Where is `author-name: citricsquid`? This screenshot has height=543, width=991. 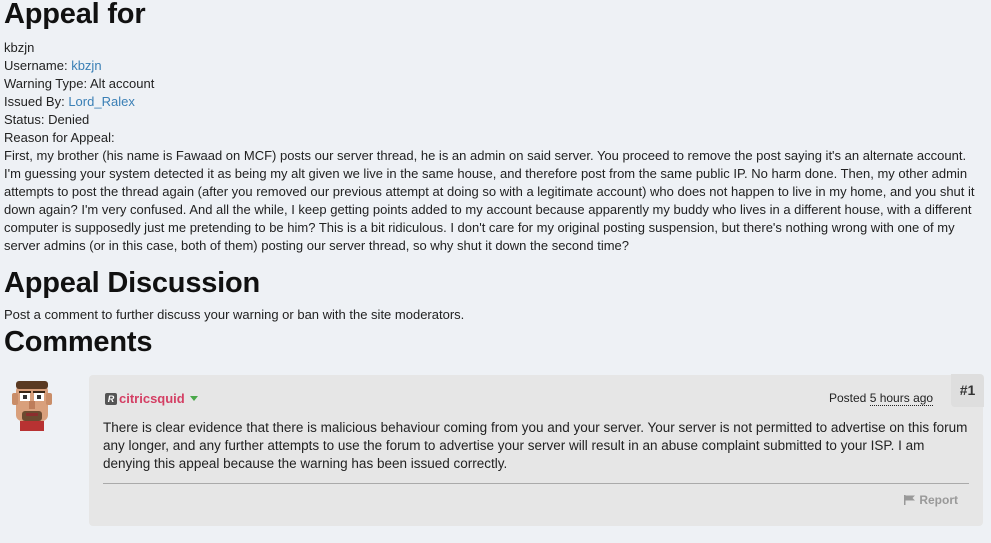 author-name: citricsquid is located at coordinates (152, 398).